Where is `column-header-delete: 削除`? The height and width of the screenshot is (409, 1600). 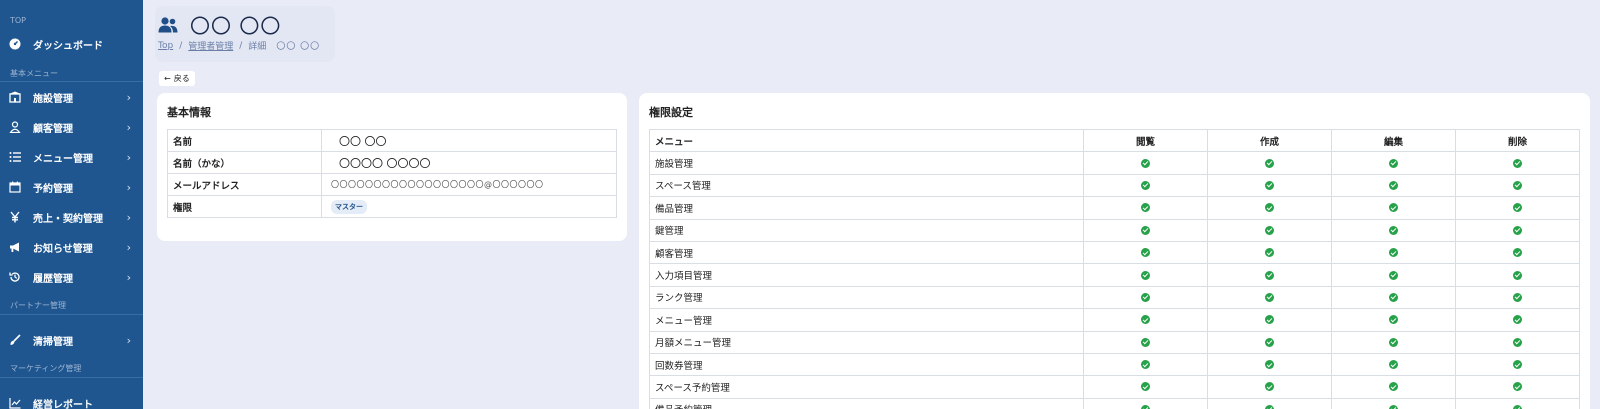
column-header-delete: 削除 is located at coordinates (1517, 140).